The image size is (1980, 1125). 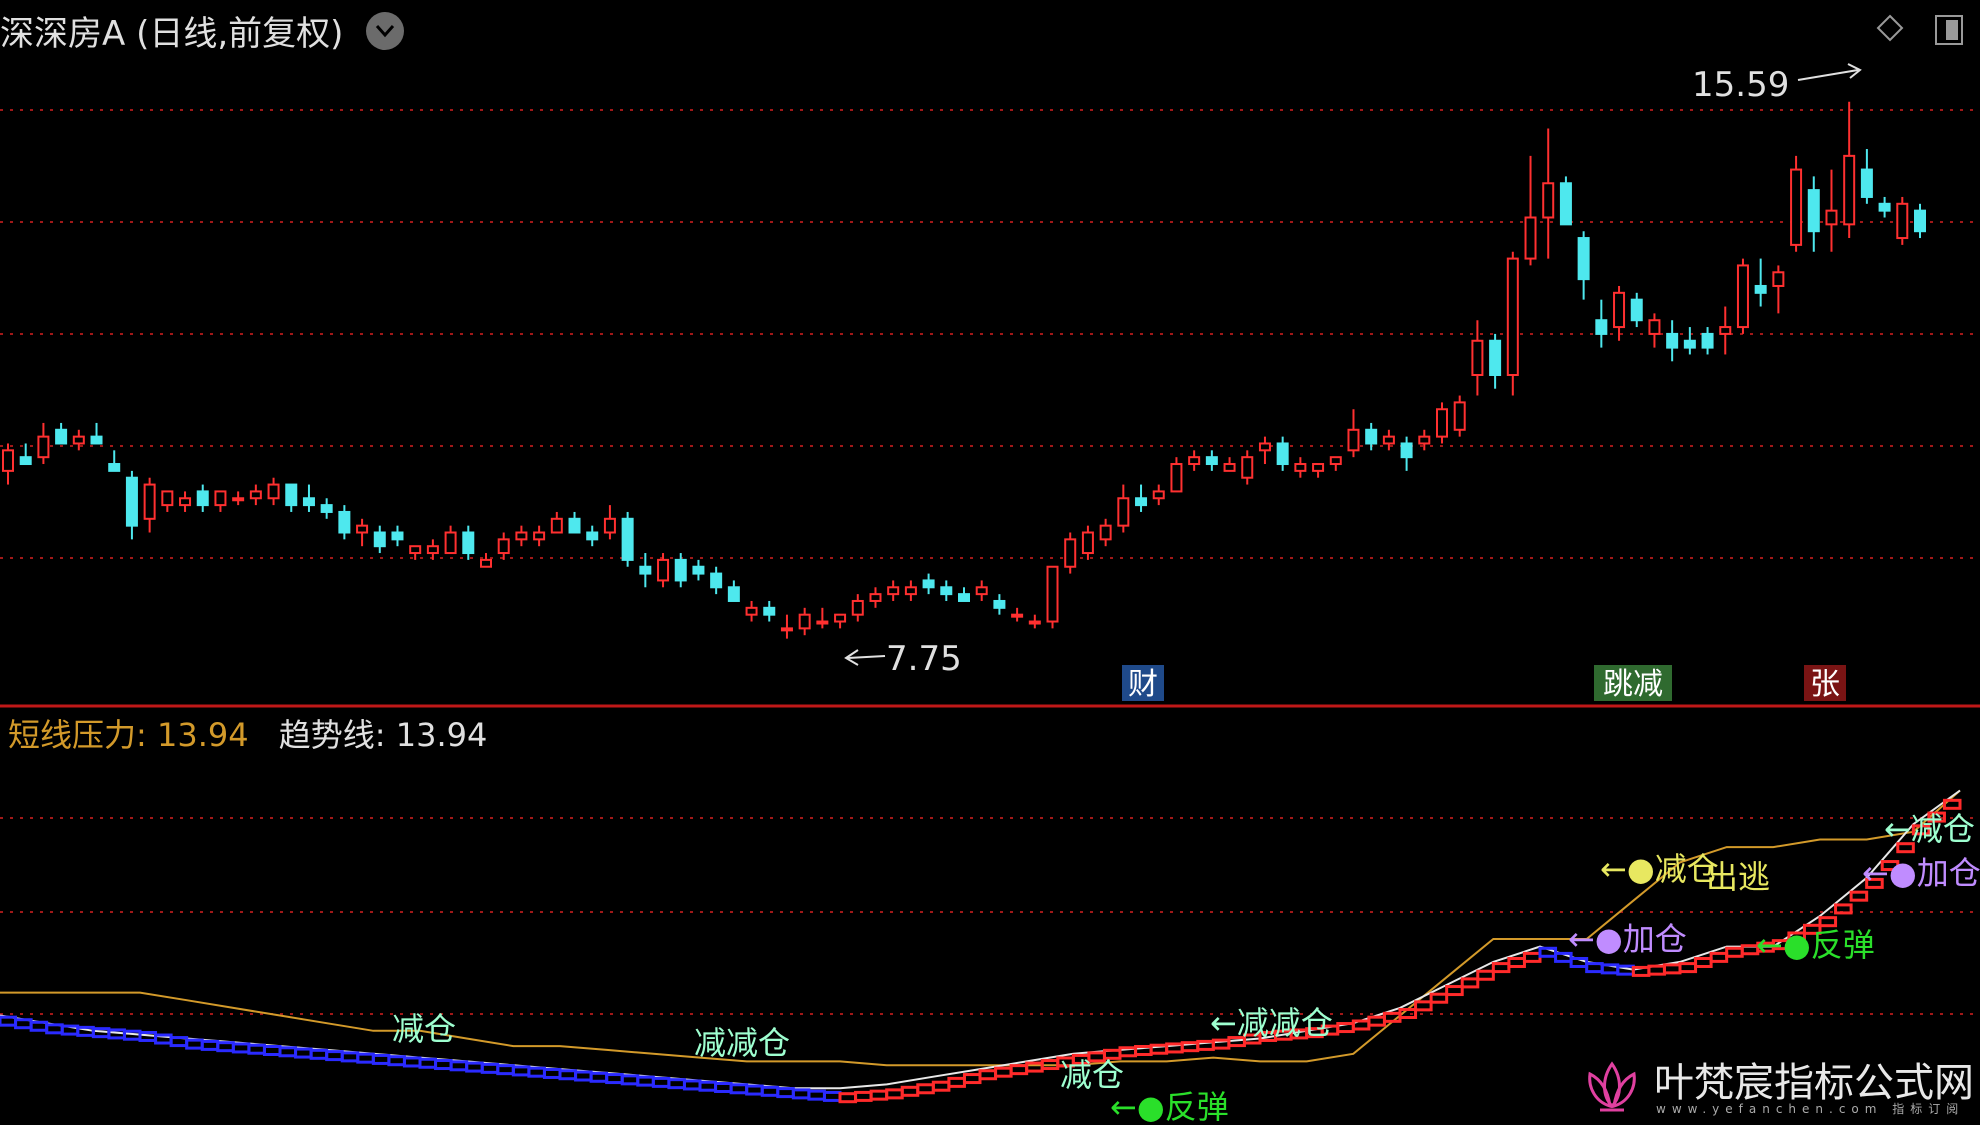 I want to click on indicator-legend: 短线压力: 13.94 趋势线: 13.94, so click(x=247, y=733).